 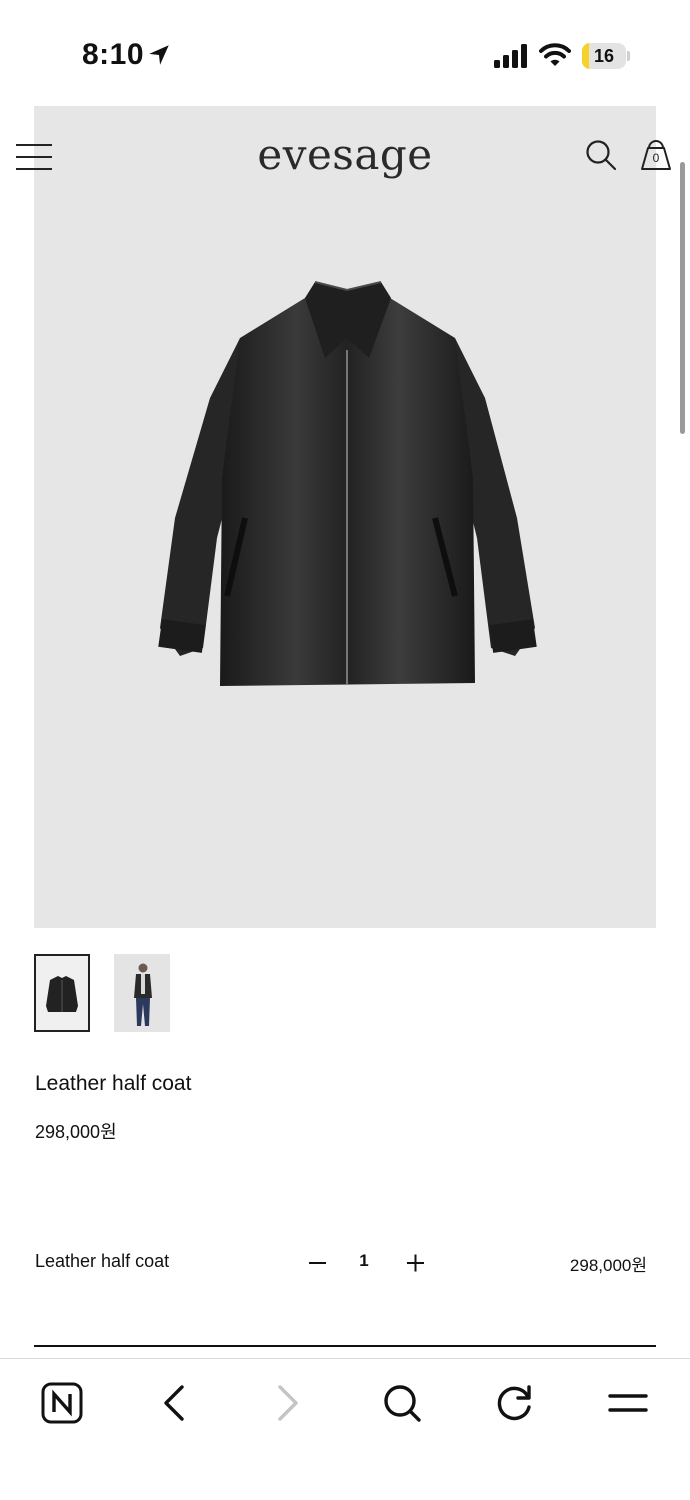 I want to click on status-time: 8:10, so click(x=113, y=54).